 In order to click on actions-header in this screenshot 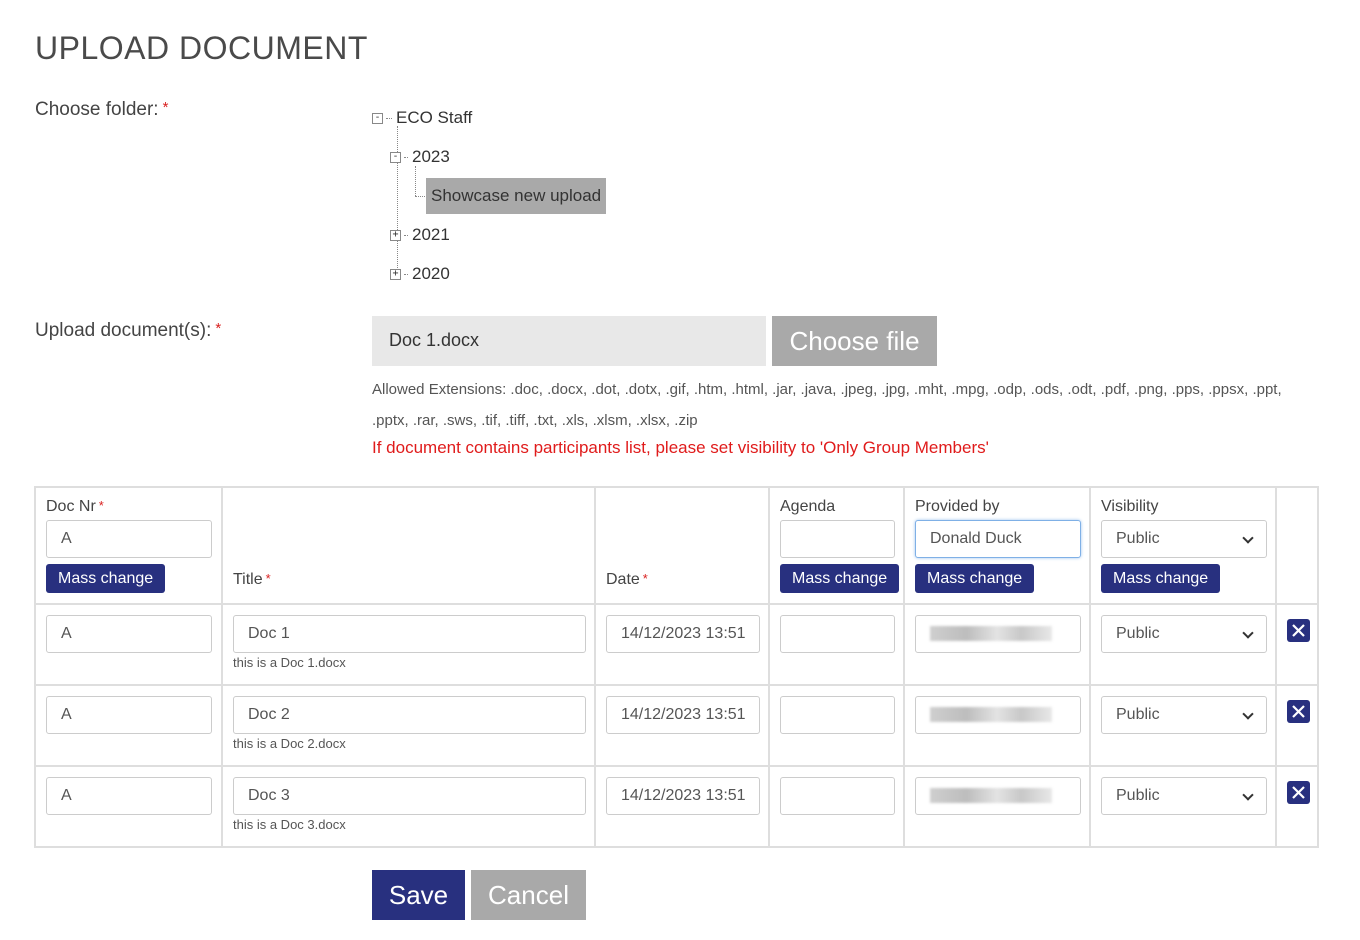, I will do `click(1297, 545)`.